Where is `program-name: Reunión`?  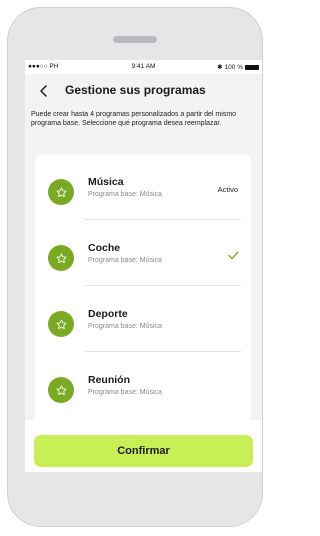
program-name: Reunión is located at coordinates (109, 380).